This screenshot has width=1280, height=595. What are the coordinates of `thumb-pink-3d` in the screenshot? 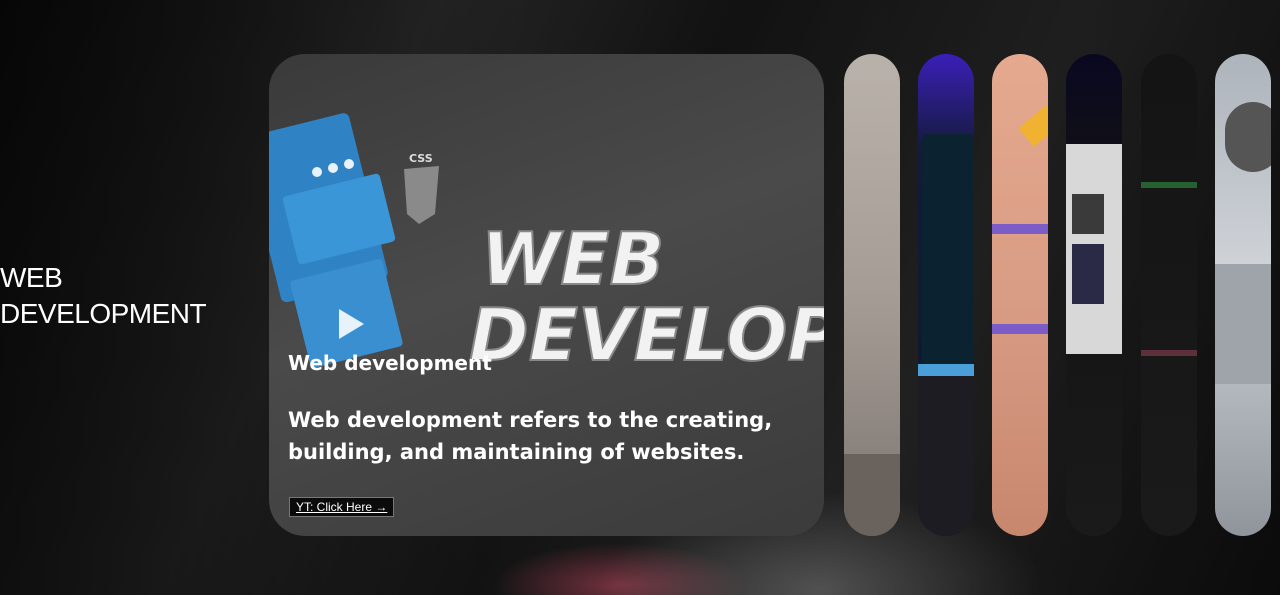 It's located at (1020, 295).